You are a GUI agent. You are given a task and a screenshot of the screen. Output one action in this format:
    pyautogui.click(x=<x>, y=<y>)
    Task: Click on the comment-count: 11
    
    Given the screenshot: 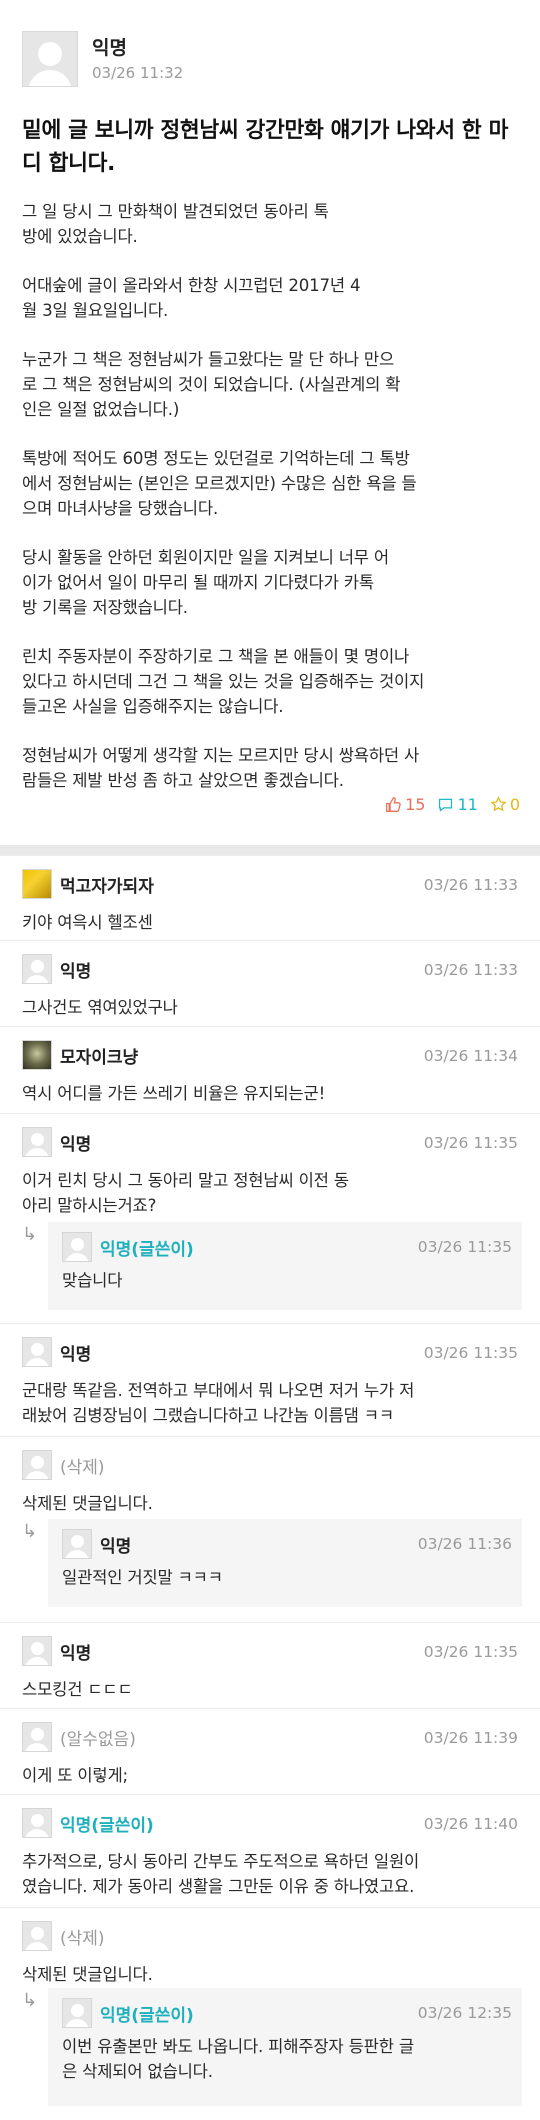 What is the action you would take?
    pyautogui.click(x=467, y=804)
    